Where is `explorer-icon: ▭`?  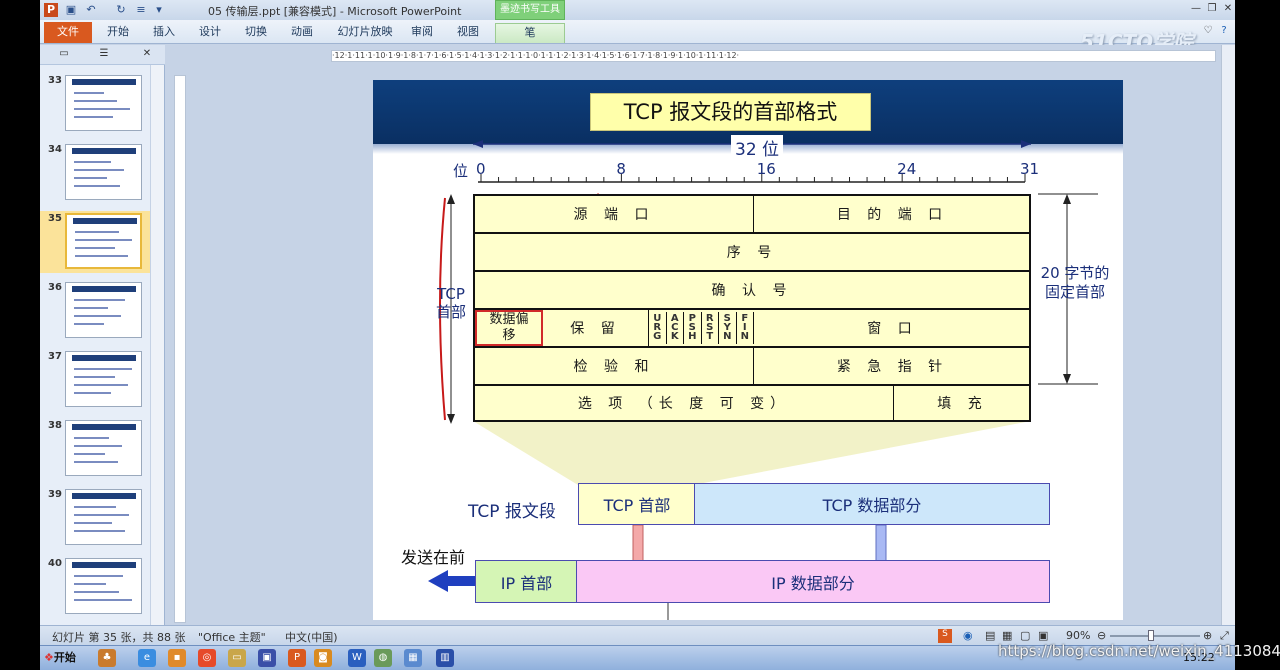 explorer-icon: ▭ is located at coordinates (237, 658).